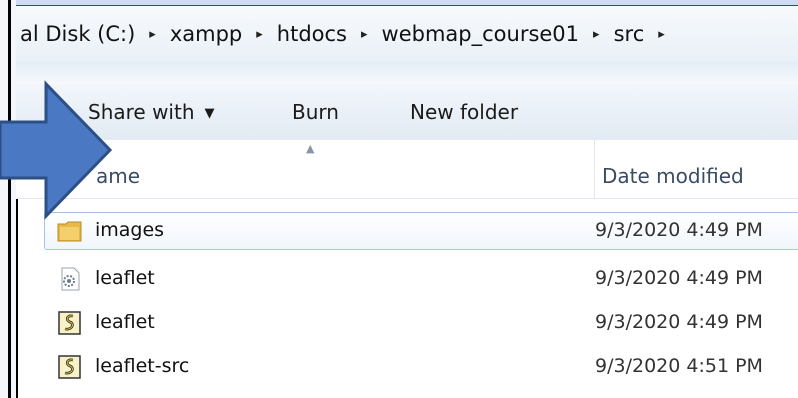 This screenshot has height=398, width=798. I want to click on column-header-row: ▲ ame Date modified, so click(407, 169).